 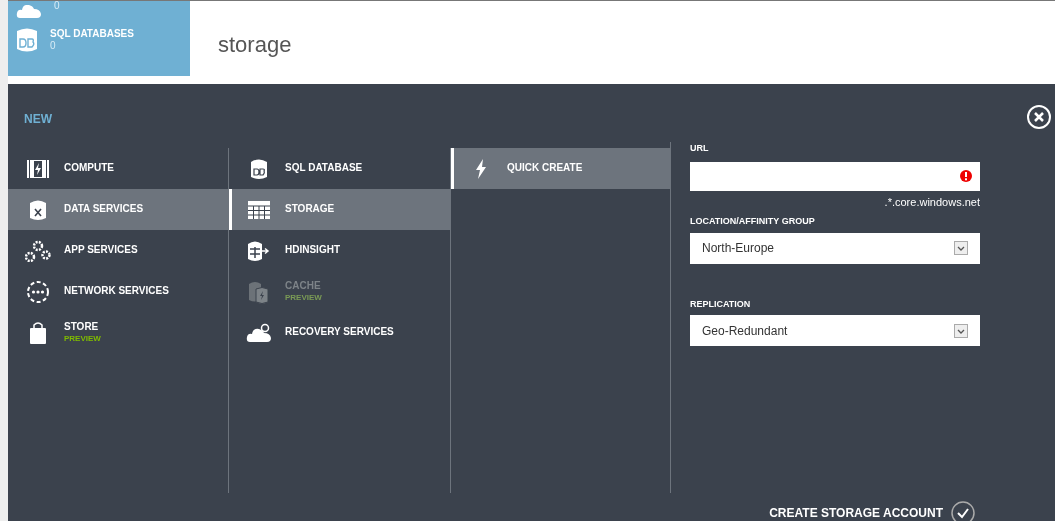 What do you see at coordinates (118, 168) in the screenshot?
I see `menu-item: COMPUTE` at bounding box center [118, 168].